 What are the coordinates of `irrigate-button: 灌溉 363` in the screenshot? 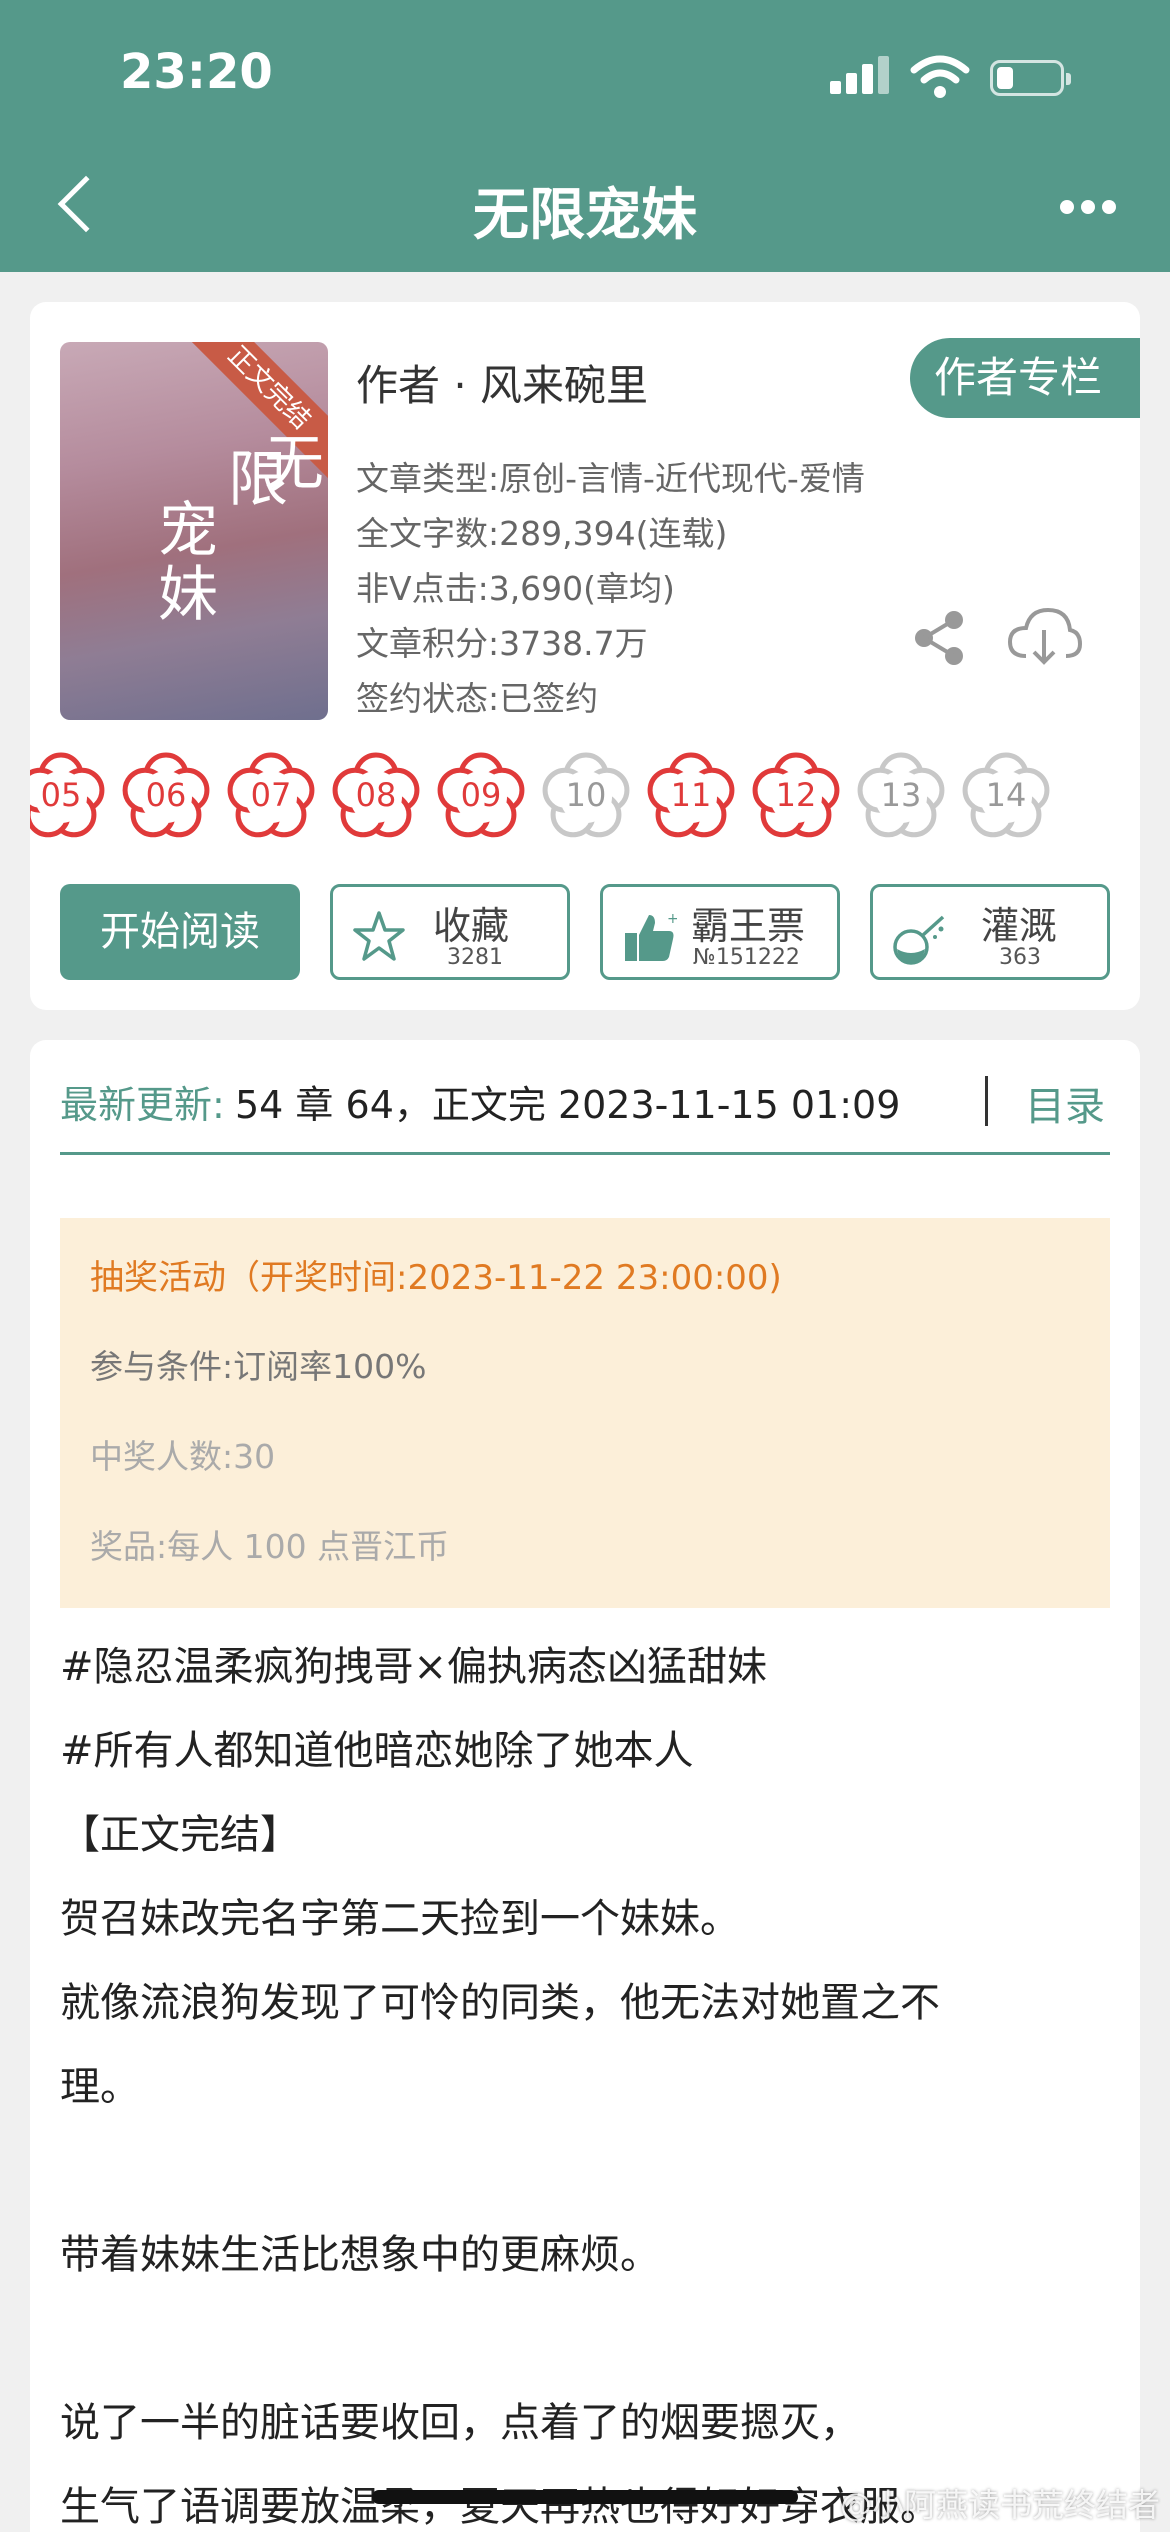 It's located at (990, 932).